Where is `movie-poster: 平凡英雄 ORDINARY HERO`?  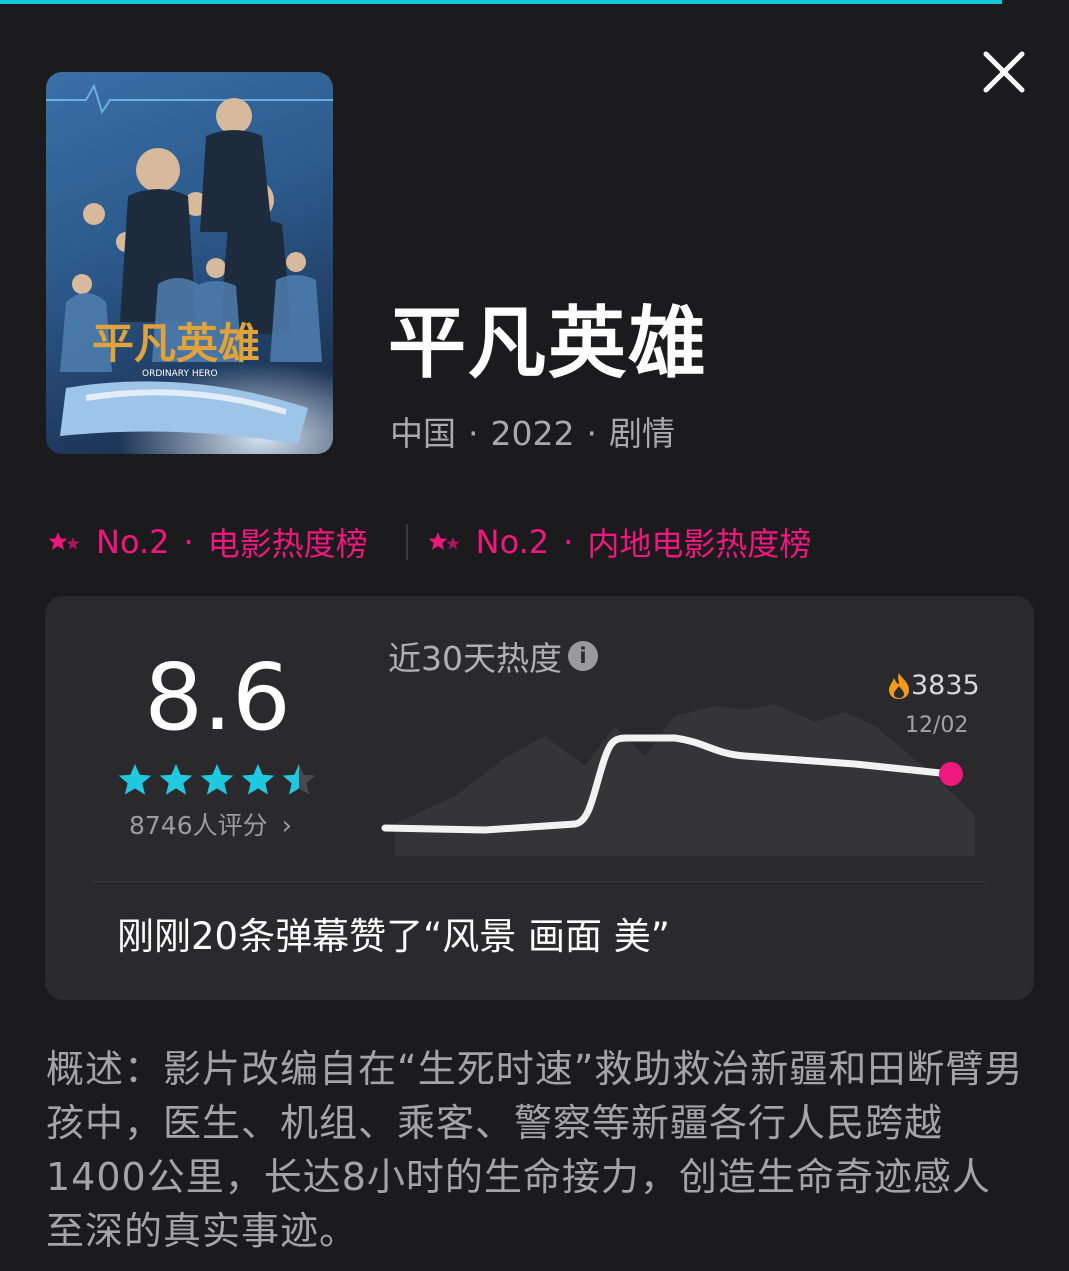
movie-poster: 平凡英雄 ORDINARY HERO is located at coordinates (189, 263).